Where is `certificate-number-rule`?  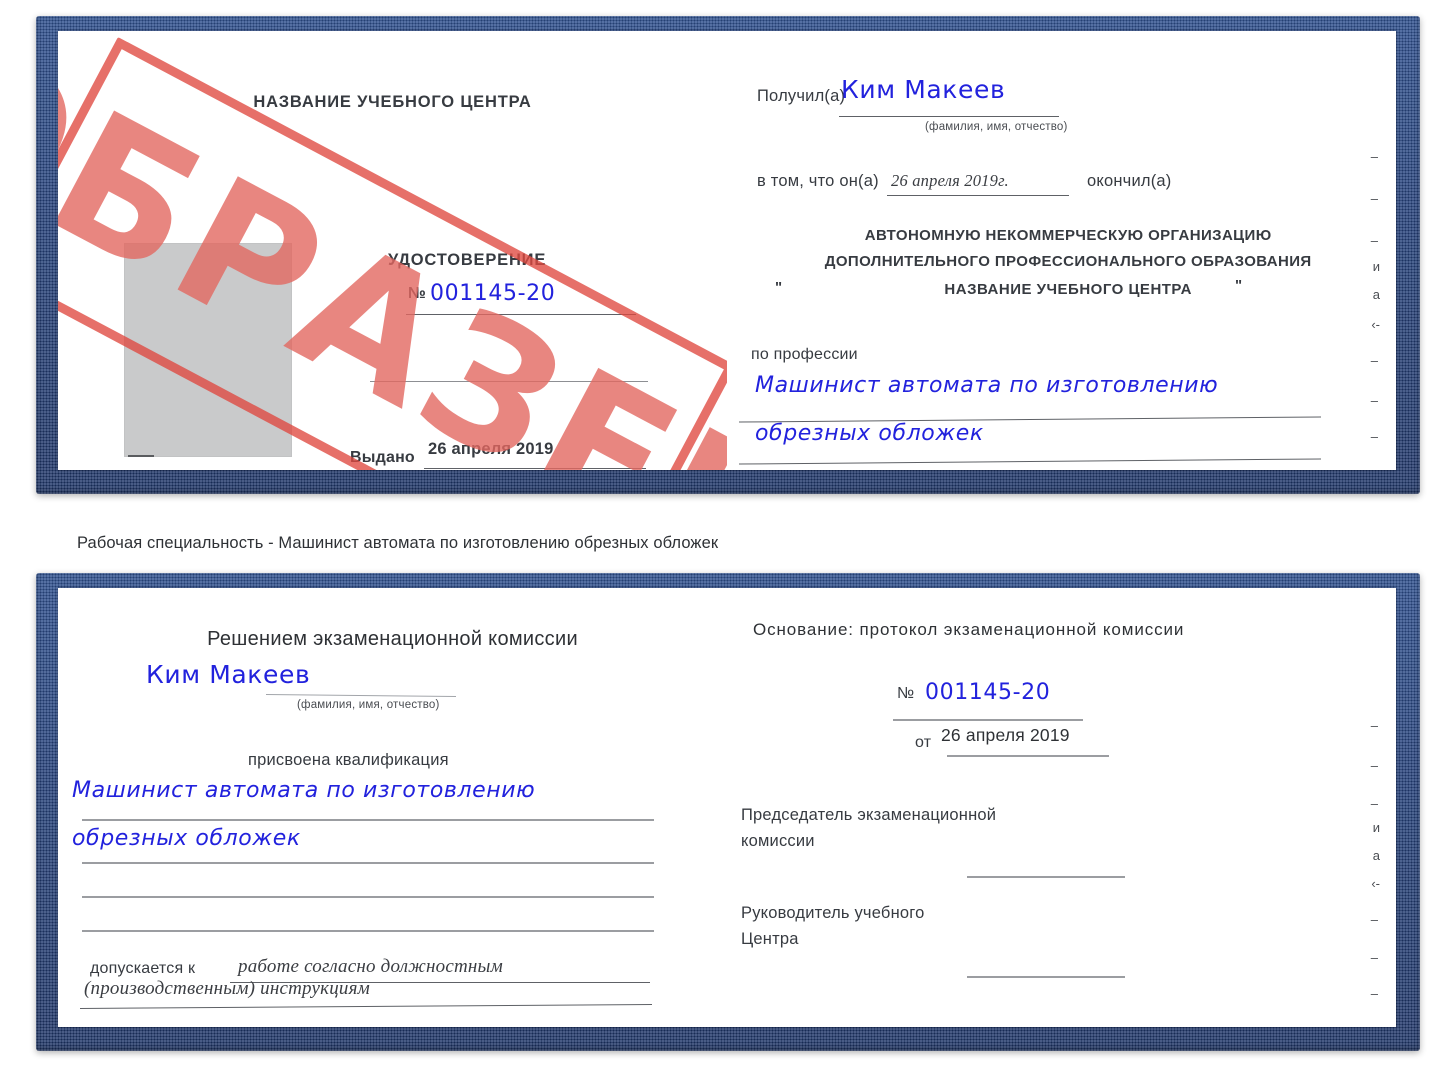 certificate-number-rule is located at coordinates (521, 314).